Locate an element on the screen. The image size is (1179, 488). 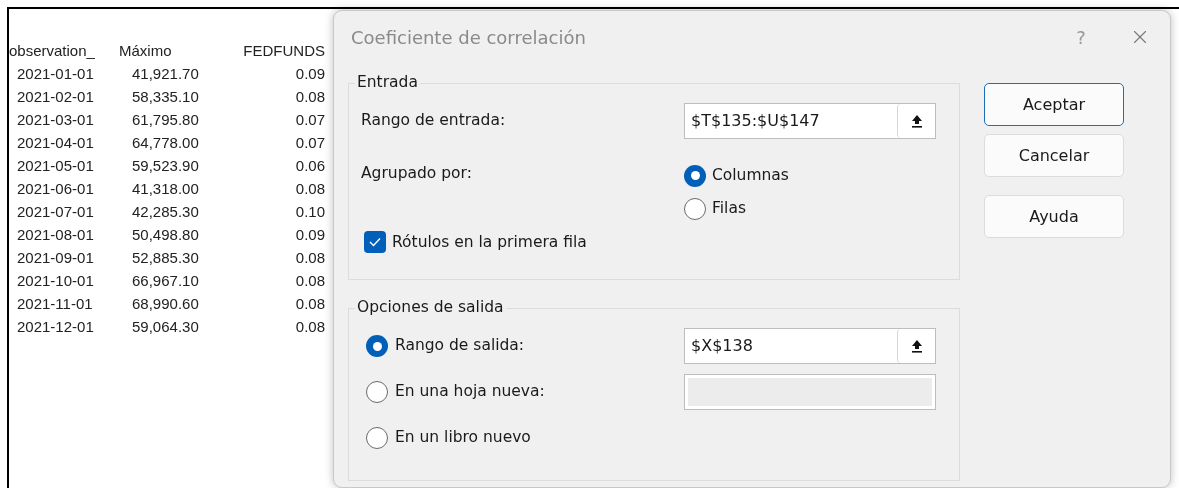
column-header: Máximo is located at coordinates (146, 51).